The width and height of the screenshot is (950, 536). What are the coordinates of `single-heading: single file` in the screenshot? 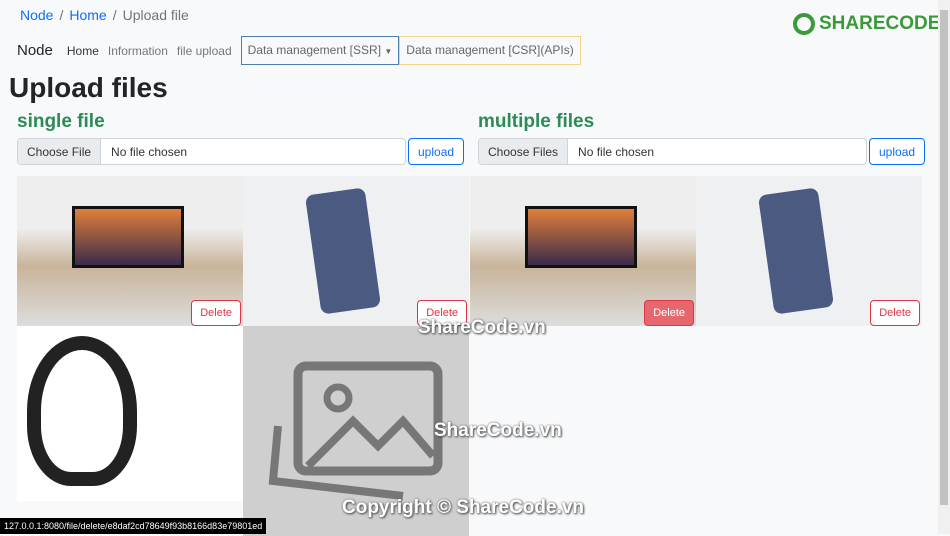 It's located at (61, 121).